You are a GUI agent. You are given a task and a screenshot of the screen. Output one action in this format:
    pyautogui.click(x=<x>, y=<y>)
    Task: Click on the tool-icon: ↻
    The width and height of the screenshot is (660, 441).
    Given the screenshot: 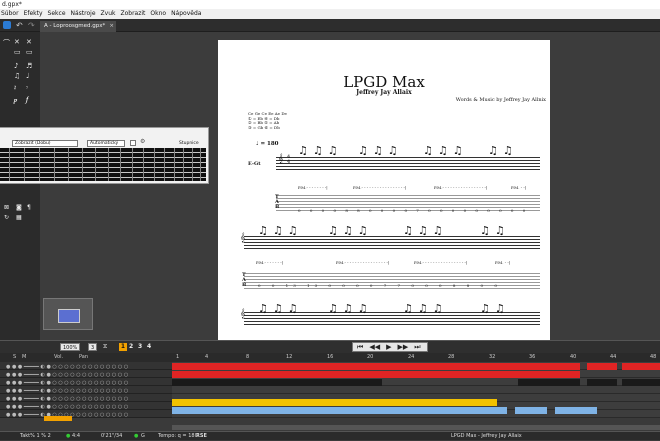 What is the action you would take?
    pyautogui.click(x=6, y=217)
    